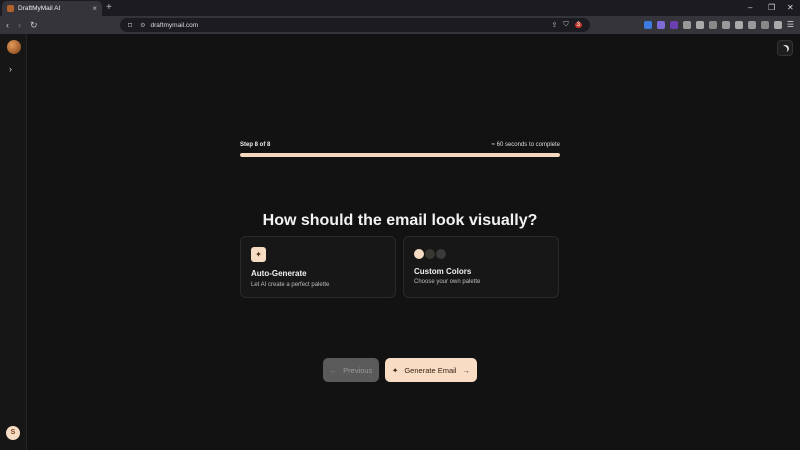 This screenshot has width=800, height=450. Describe the element at coordinates (771, 8) in the screenshot. I see `maximize-icon: ❐` at that location.